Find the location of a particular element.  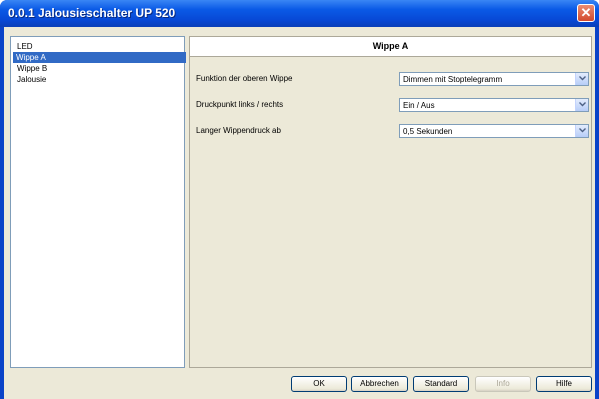

tree-item-wippe-a: Wippe A is located at coordinates (99, 57).